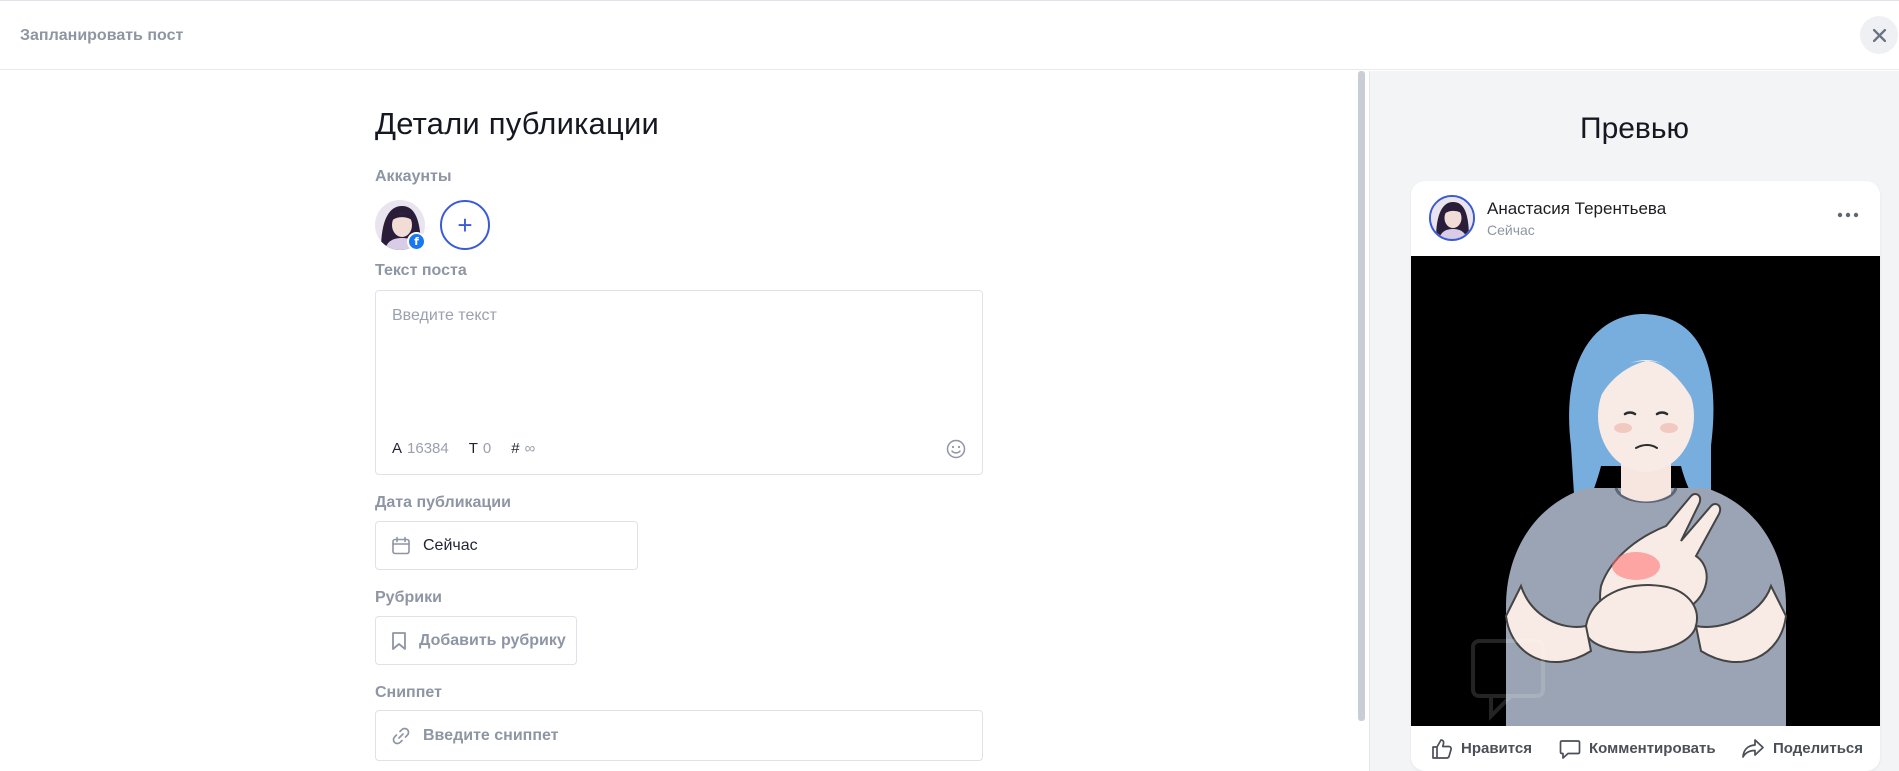 This screenshot has width=1899, height=771. Describe the element at coordinates (1848, 215) in the screenshot. I see `more-options-icon` at that location.